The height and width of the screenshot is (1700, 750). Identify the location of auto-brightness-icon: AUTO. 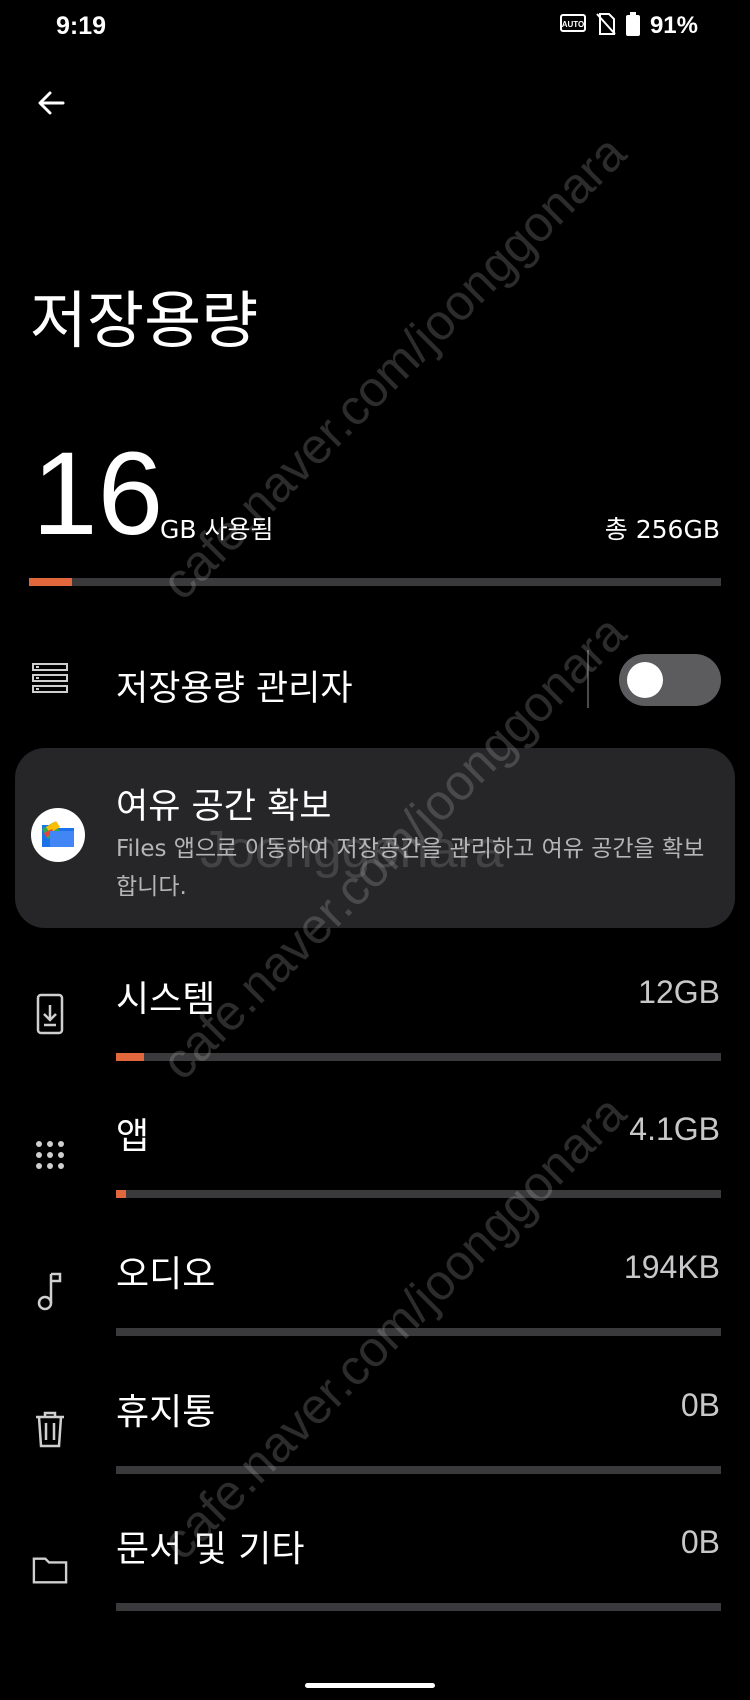
(572, 26).